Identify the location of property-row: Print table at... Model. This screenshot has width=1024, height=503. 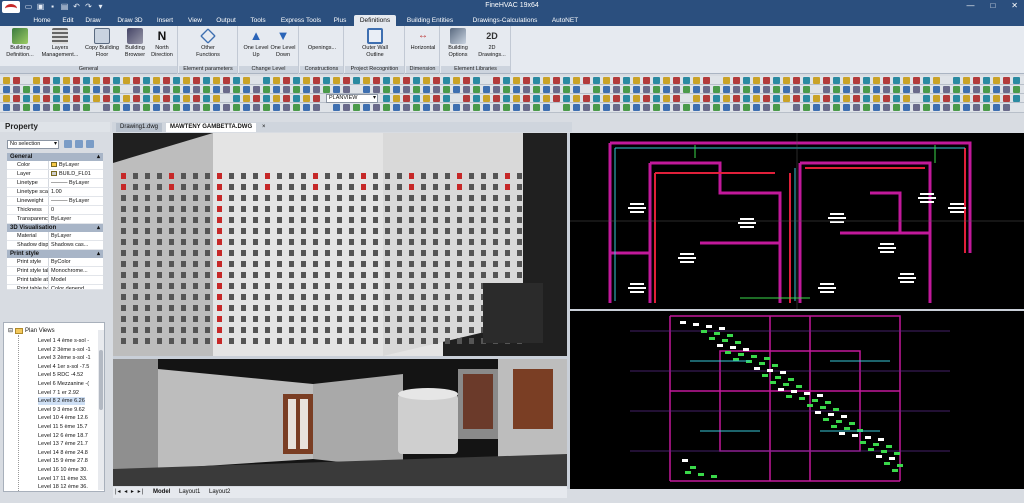
(55, 280).